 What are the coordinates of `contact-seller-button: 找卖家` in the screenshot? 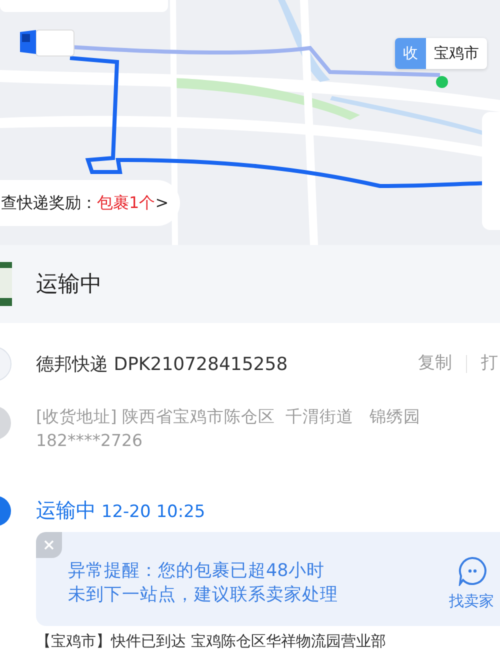 It's located at (474, 584).